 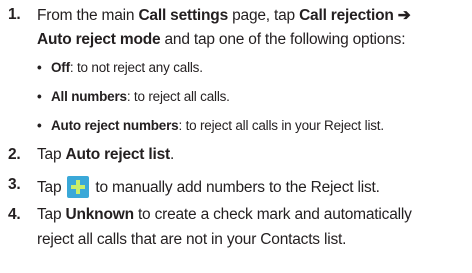 What do you see at coordinates (14, 14) in the screenshot?
I see `step-number: 1.` at bounding box center [14, 14].